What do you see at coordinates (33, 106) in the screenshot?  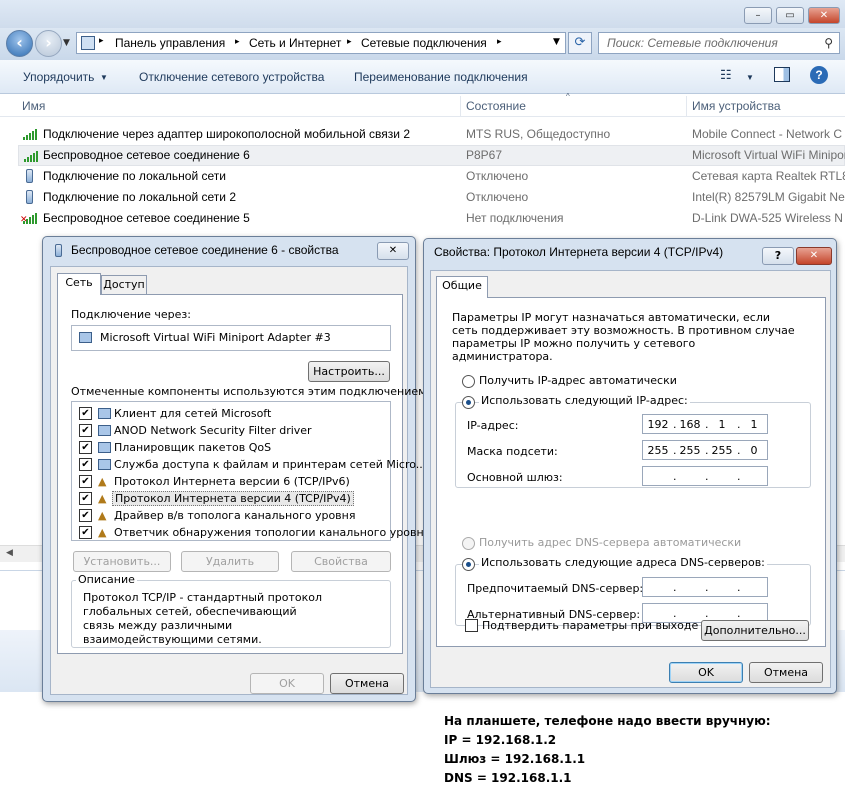 I see `column-name: Имя` at bounding box center [33, 106].